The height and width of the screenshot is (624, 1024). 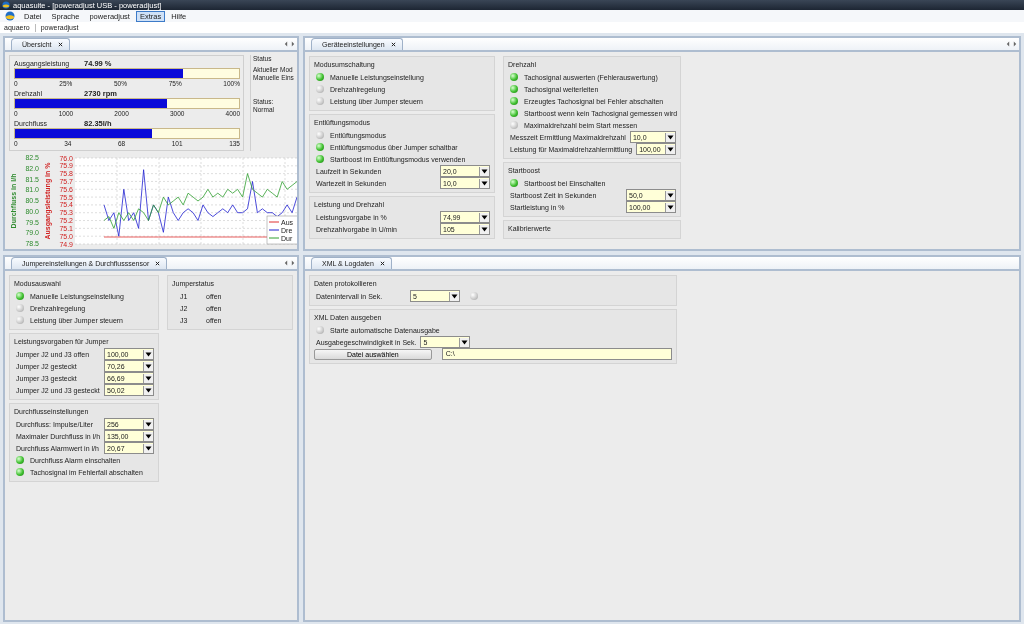 I want to click on app-icon, so click(x=6, y=5).